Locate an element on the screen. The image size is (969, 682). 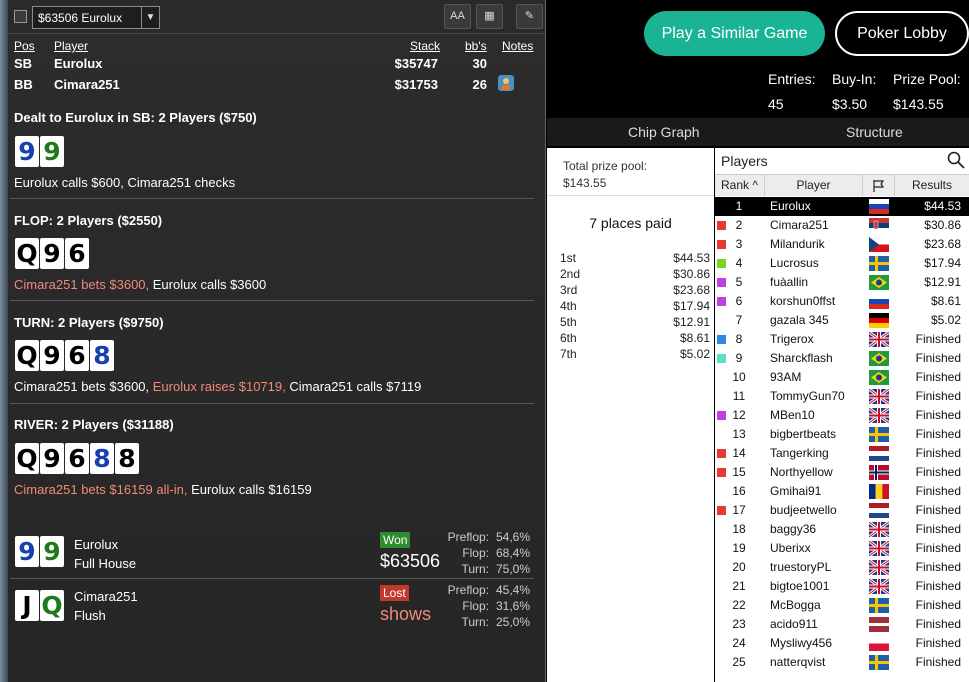
action-text: Cimara251 calls $7119 is located at coordinates (355, 386).